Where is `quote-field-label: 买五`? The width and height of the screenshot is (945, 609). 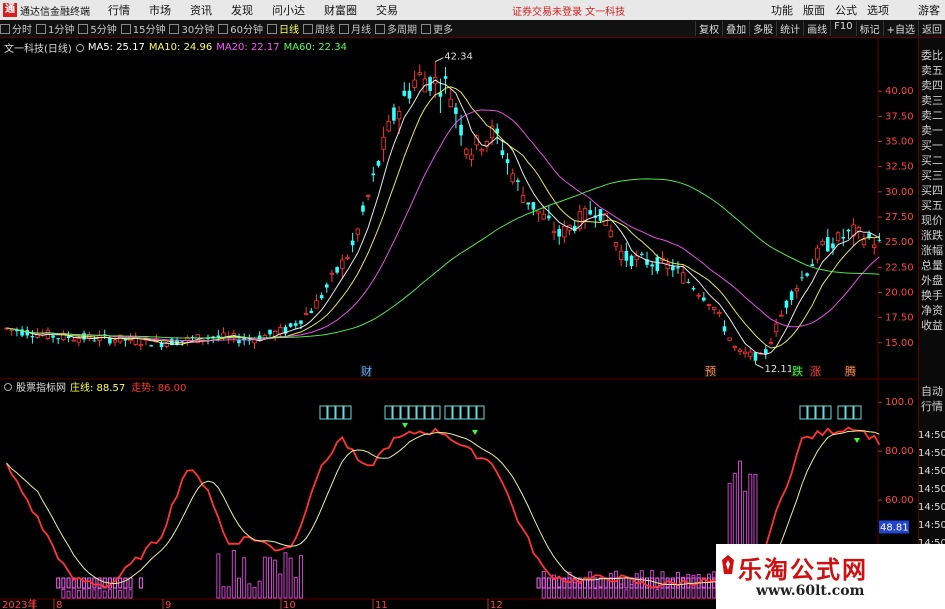 quote-field-label: 买五 is located at coordinates (932, 205).